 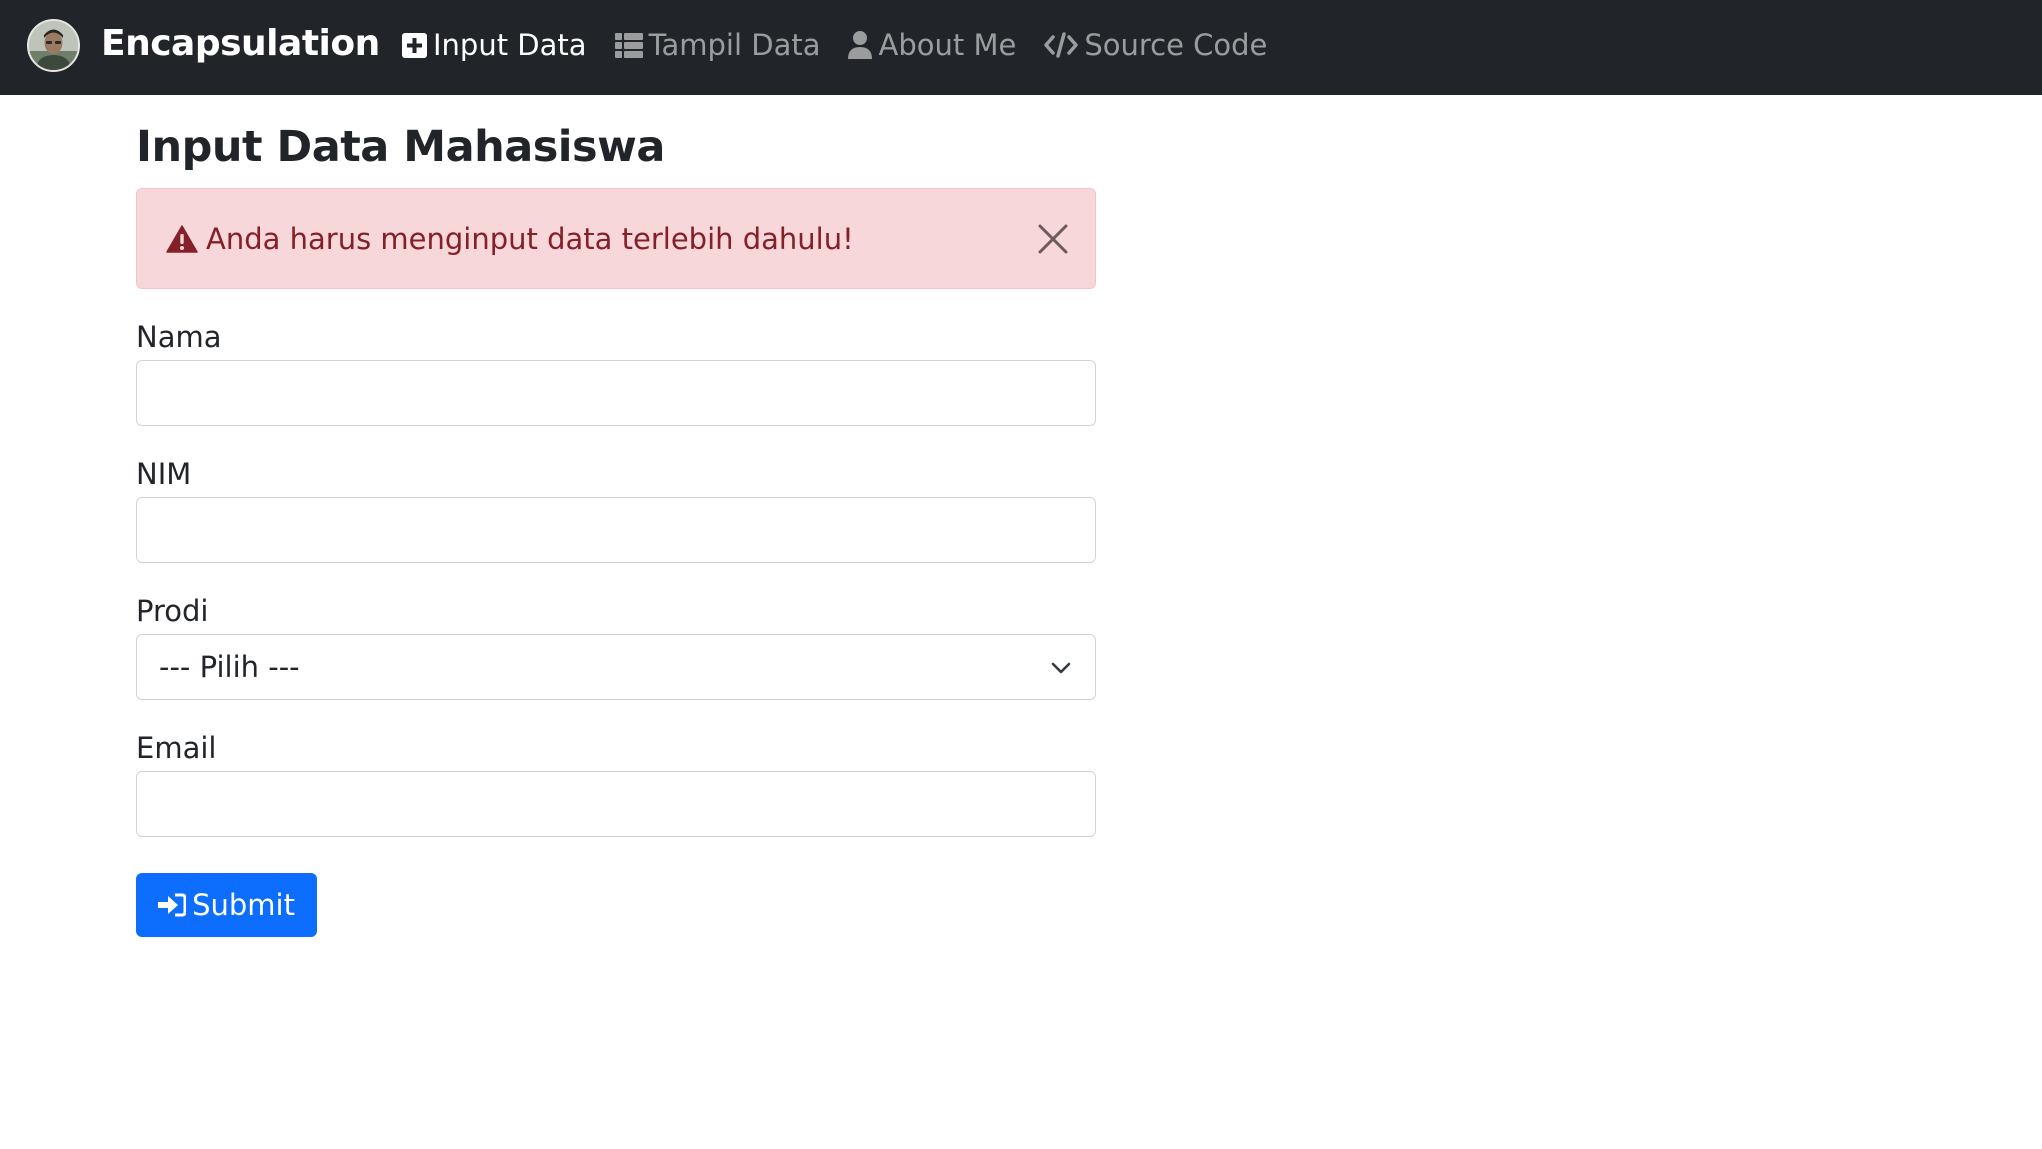 I want to click on plus-square-icon, so click(x=414, y=45).